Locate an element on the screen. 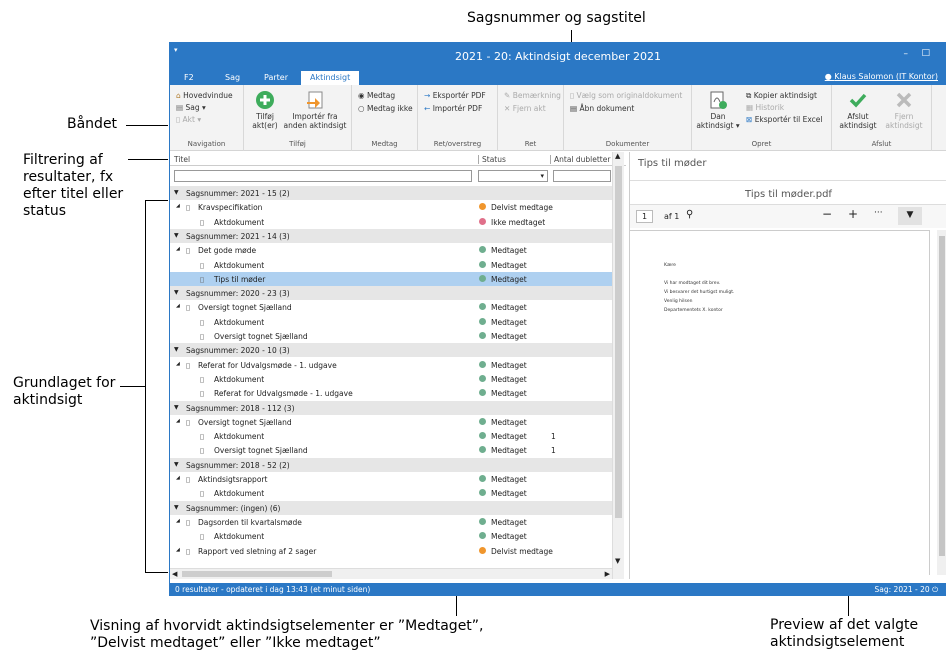 The width and height of the screenshot is (946, 654). tab-sag: Sag is located at coordinates (232, 77).